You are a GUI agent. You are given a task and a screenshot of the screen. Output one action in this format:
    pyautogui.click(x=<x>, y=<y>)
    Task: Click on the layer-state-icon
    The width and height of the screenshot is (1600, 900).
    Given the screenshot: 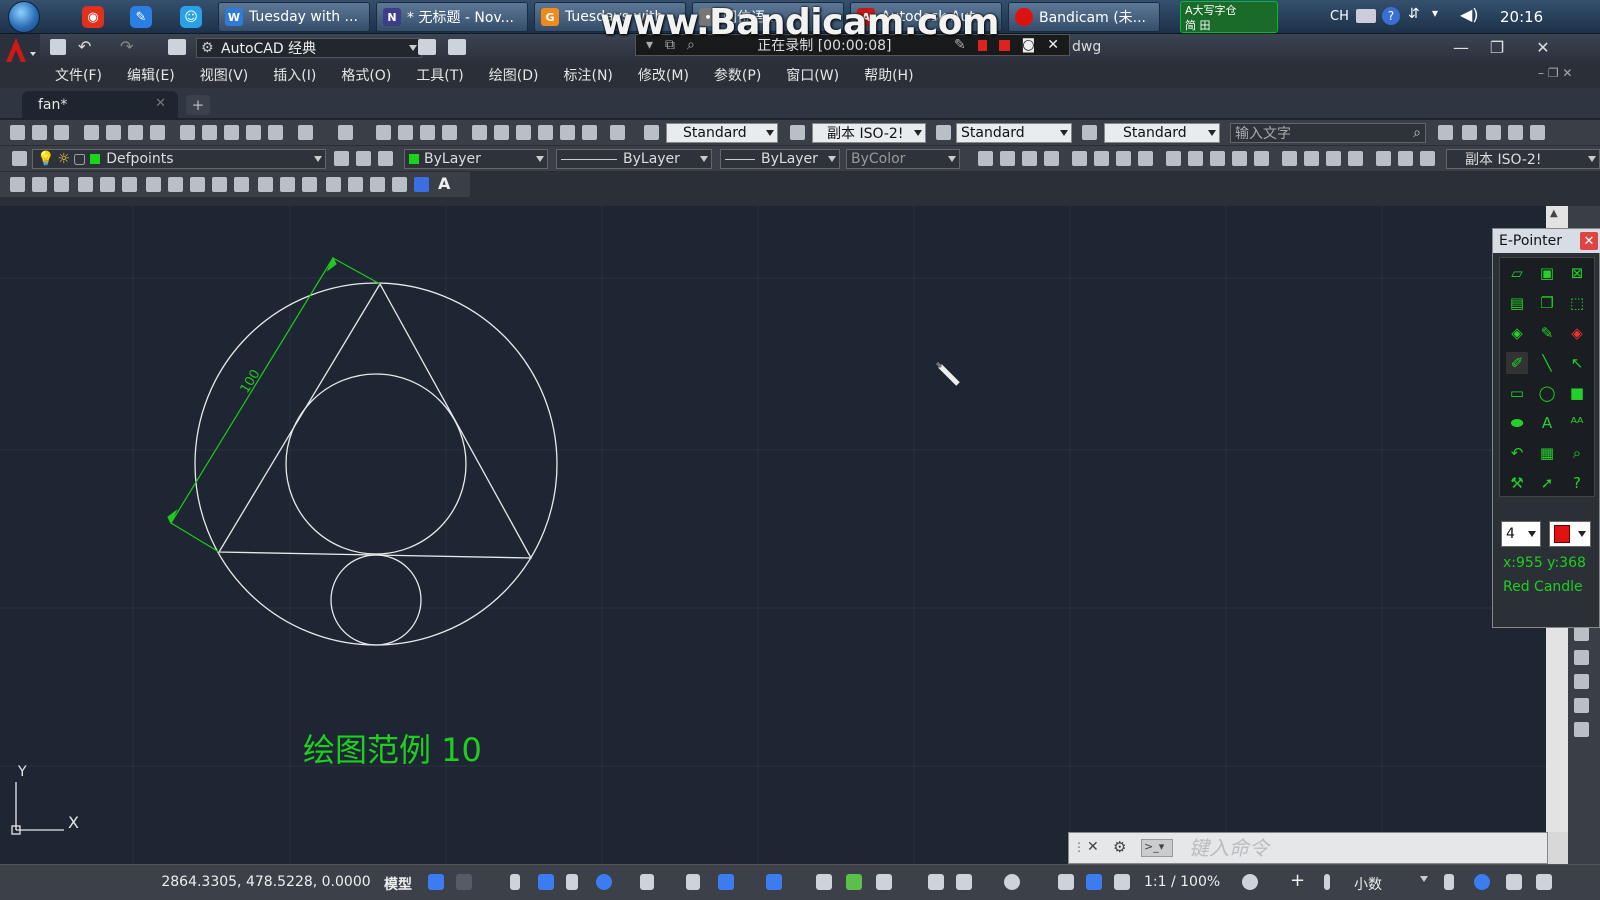 What is the action you would take?
    pyautogui.click(x=385, y=158)
    